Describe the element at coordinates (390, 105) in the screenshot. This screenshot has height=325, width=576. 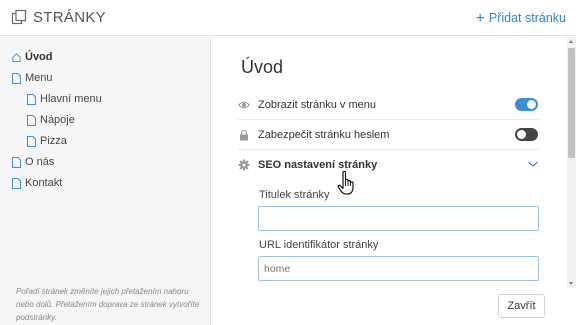
I see `show-in-menu-row: Zobrazit stránku v menu` at that location.